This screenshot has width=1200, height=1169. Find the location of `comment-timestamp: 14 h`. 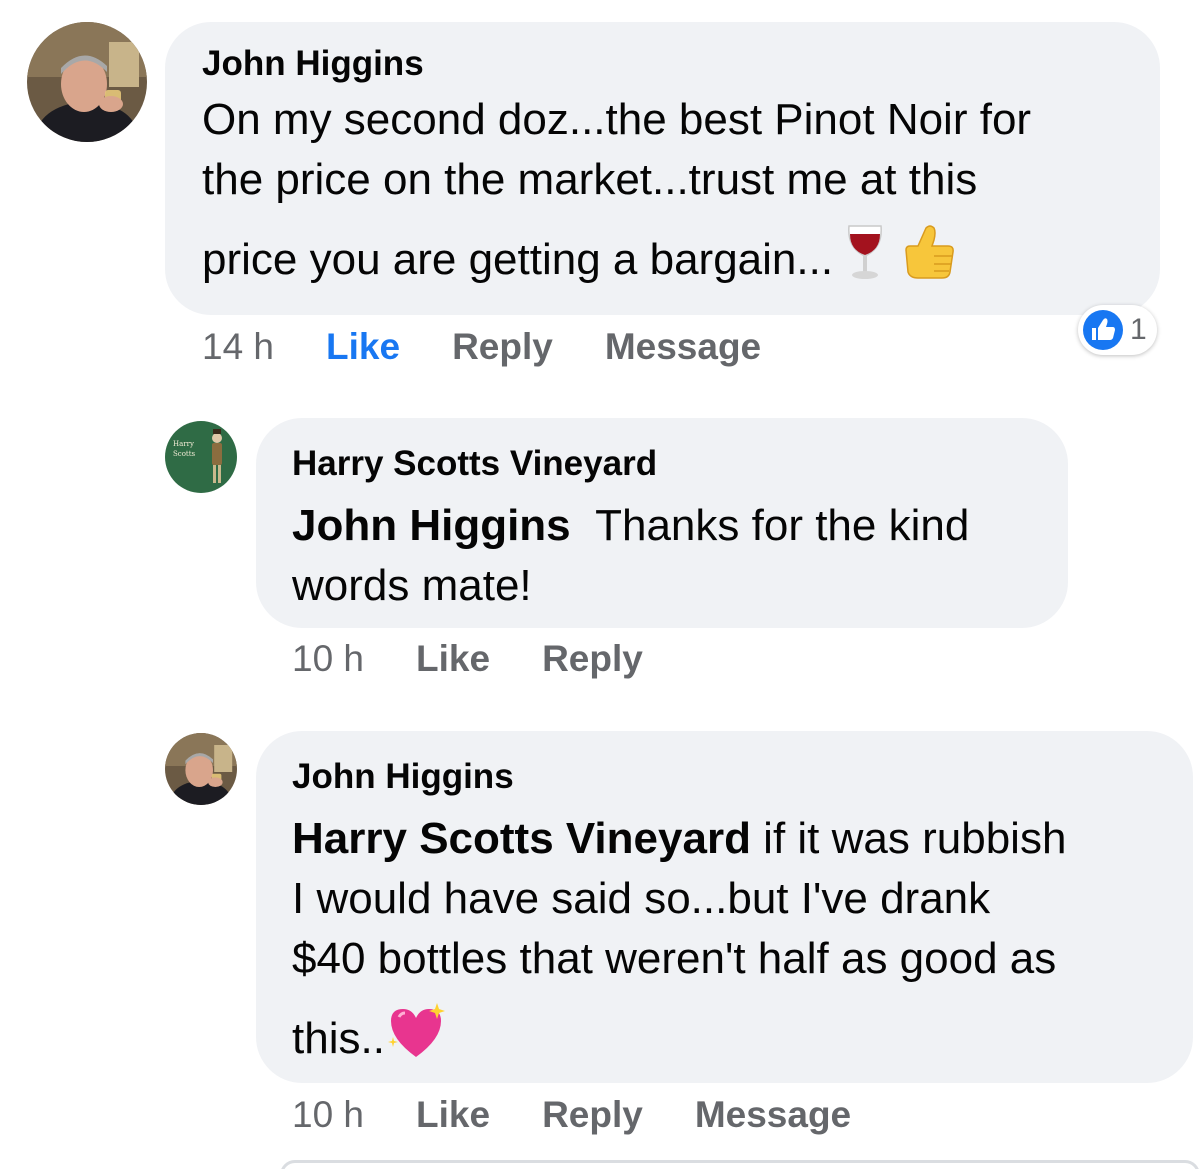

comment-timestamp: 14 h is located at coordinates (238, 347).